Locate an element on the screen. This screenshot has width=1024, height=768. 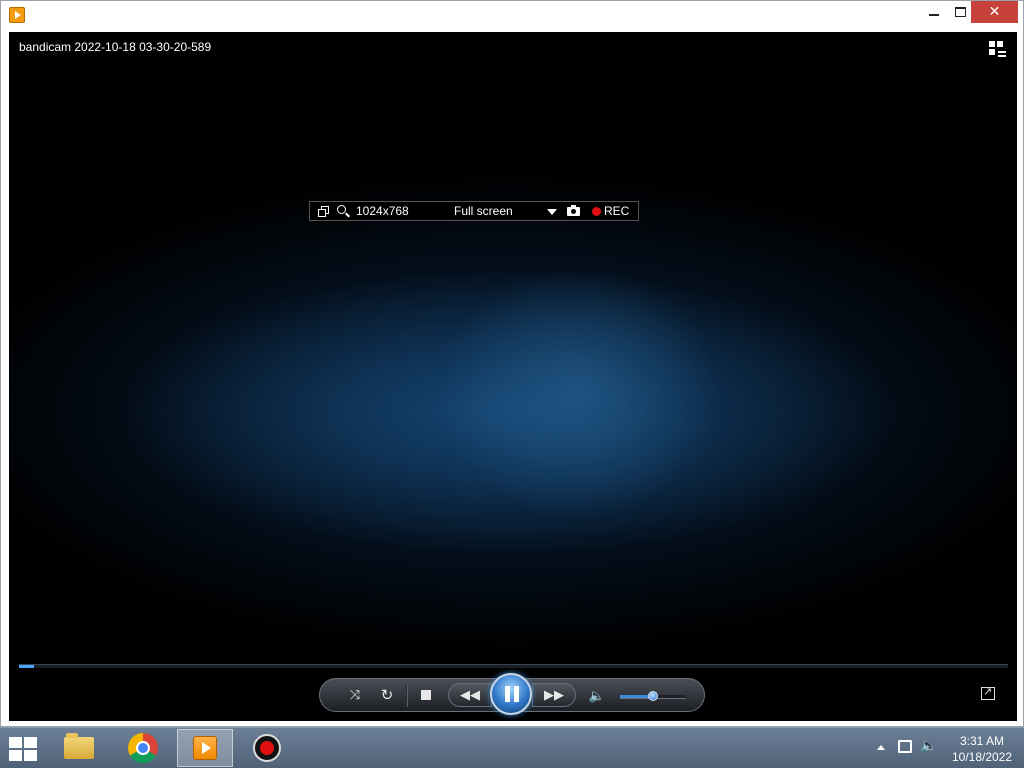
chrome-icon is located at coordinates (143, 748).